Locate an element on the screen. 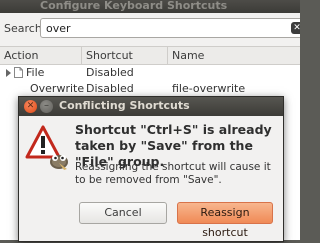  dialog-title: Conflicting Shortcuts is located at coordinates (124, 105).